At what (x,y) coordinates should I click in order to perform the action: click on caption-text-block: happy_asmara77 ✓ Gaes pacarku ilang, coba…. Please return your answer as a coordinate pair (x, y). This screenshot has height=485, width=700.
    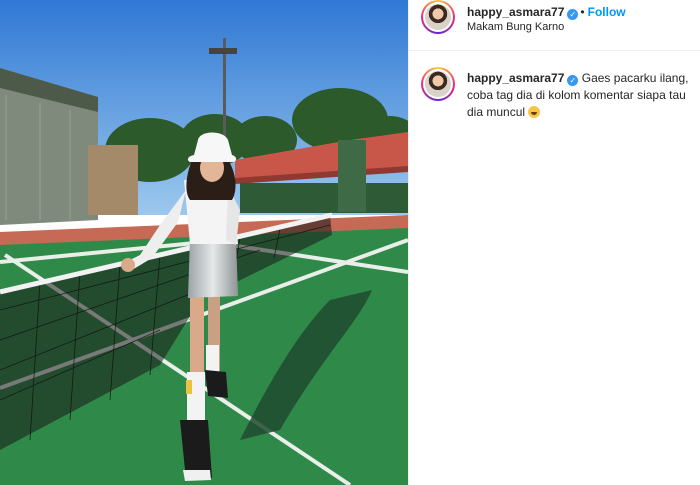
    Looking at the image, I should click on (579, 95).